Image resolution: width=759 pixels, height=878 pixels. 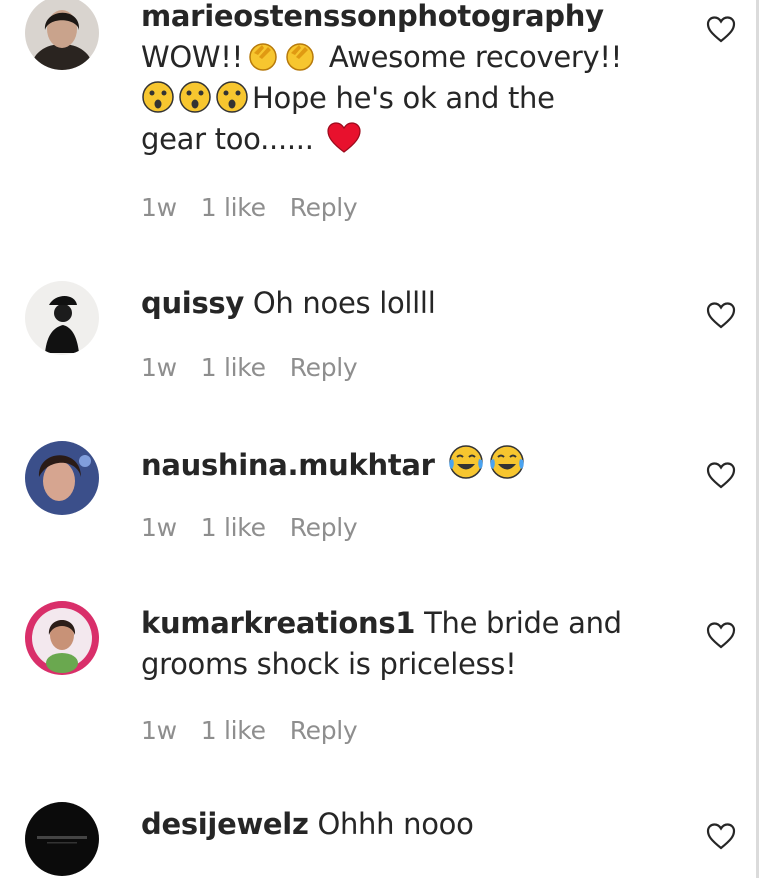 What do you see at coordinates (225, 824) in the screenshot?
I see `username-link: desijewelz` at bounding box center [225, 824].